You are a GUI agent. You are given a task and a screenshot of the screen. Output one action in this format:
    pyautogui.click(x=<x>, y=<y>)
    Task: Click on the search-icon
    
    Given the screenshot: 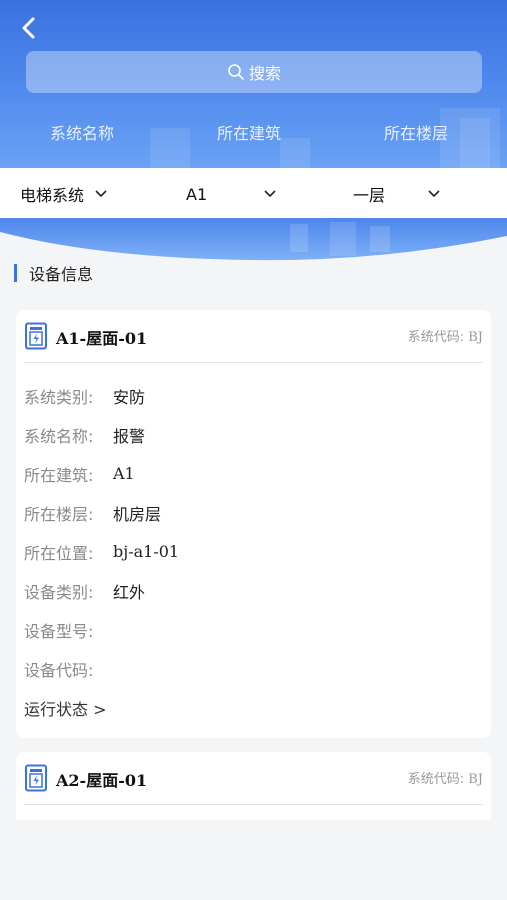 What is the action you would take?
    pyautogui.click(x=236, y=72)
    